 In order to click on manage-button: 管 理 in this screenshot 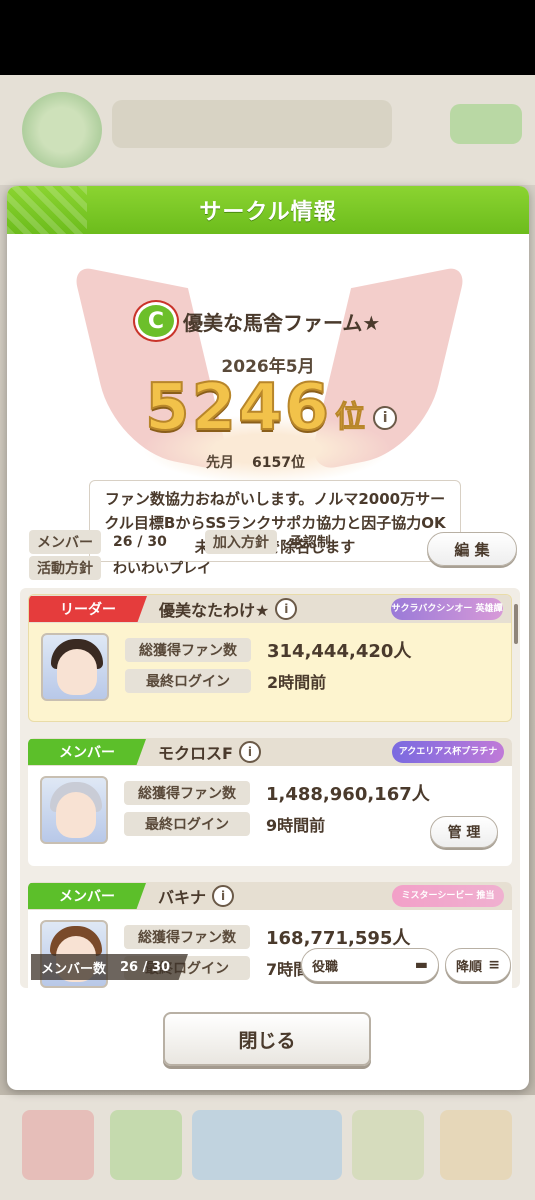, I will do `click(464, 832)`.